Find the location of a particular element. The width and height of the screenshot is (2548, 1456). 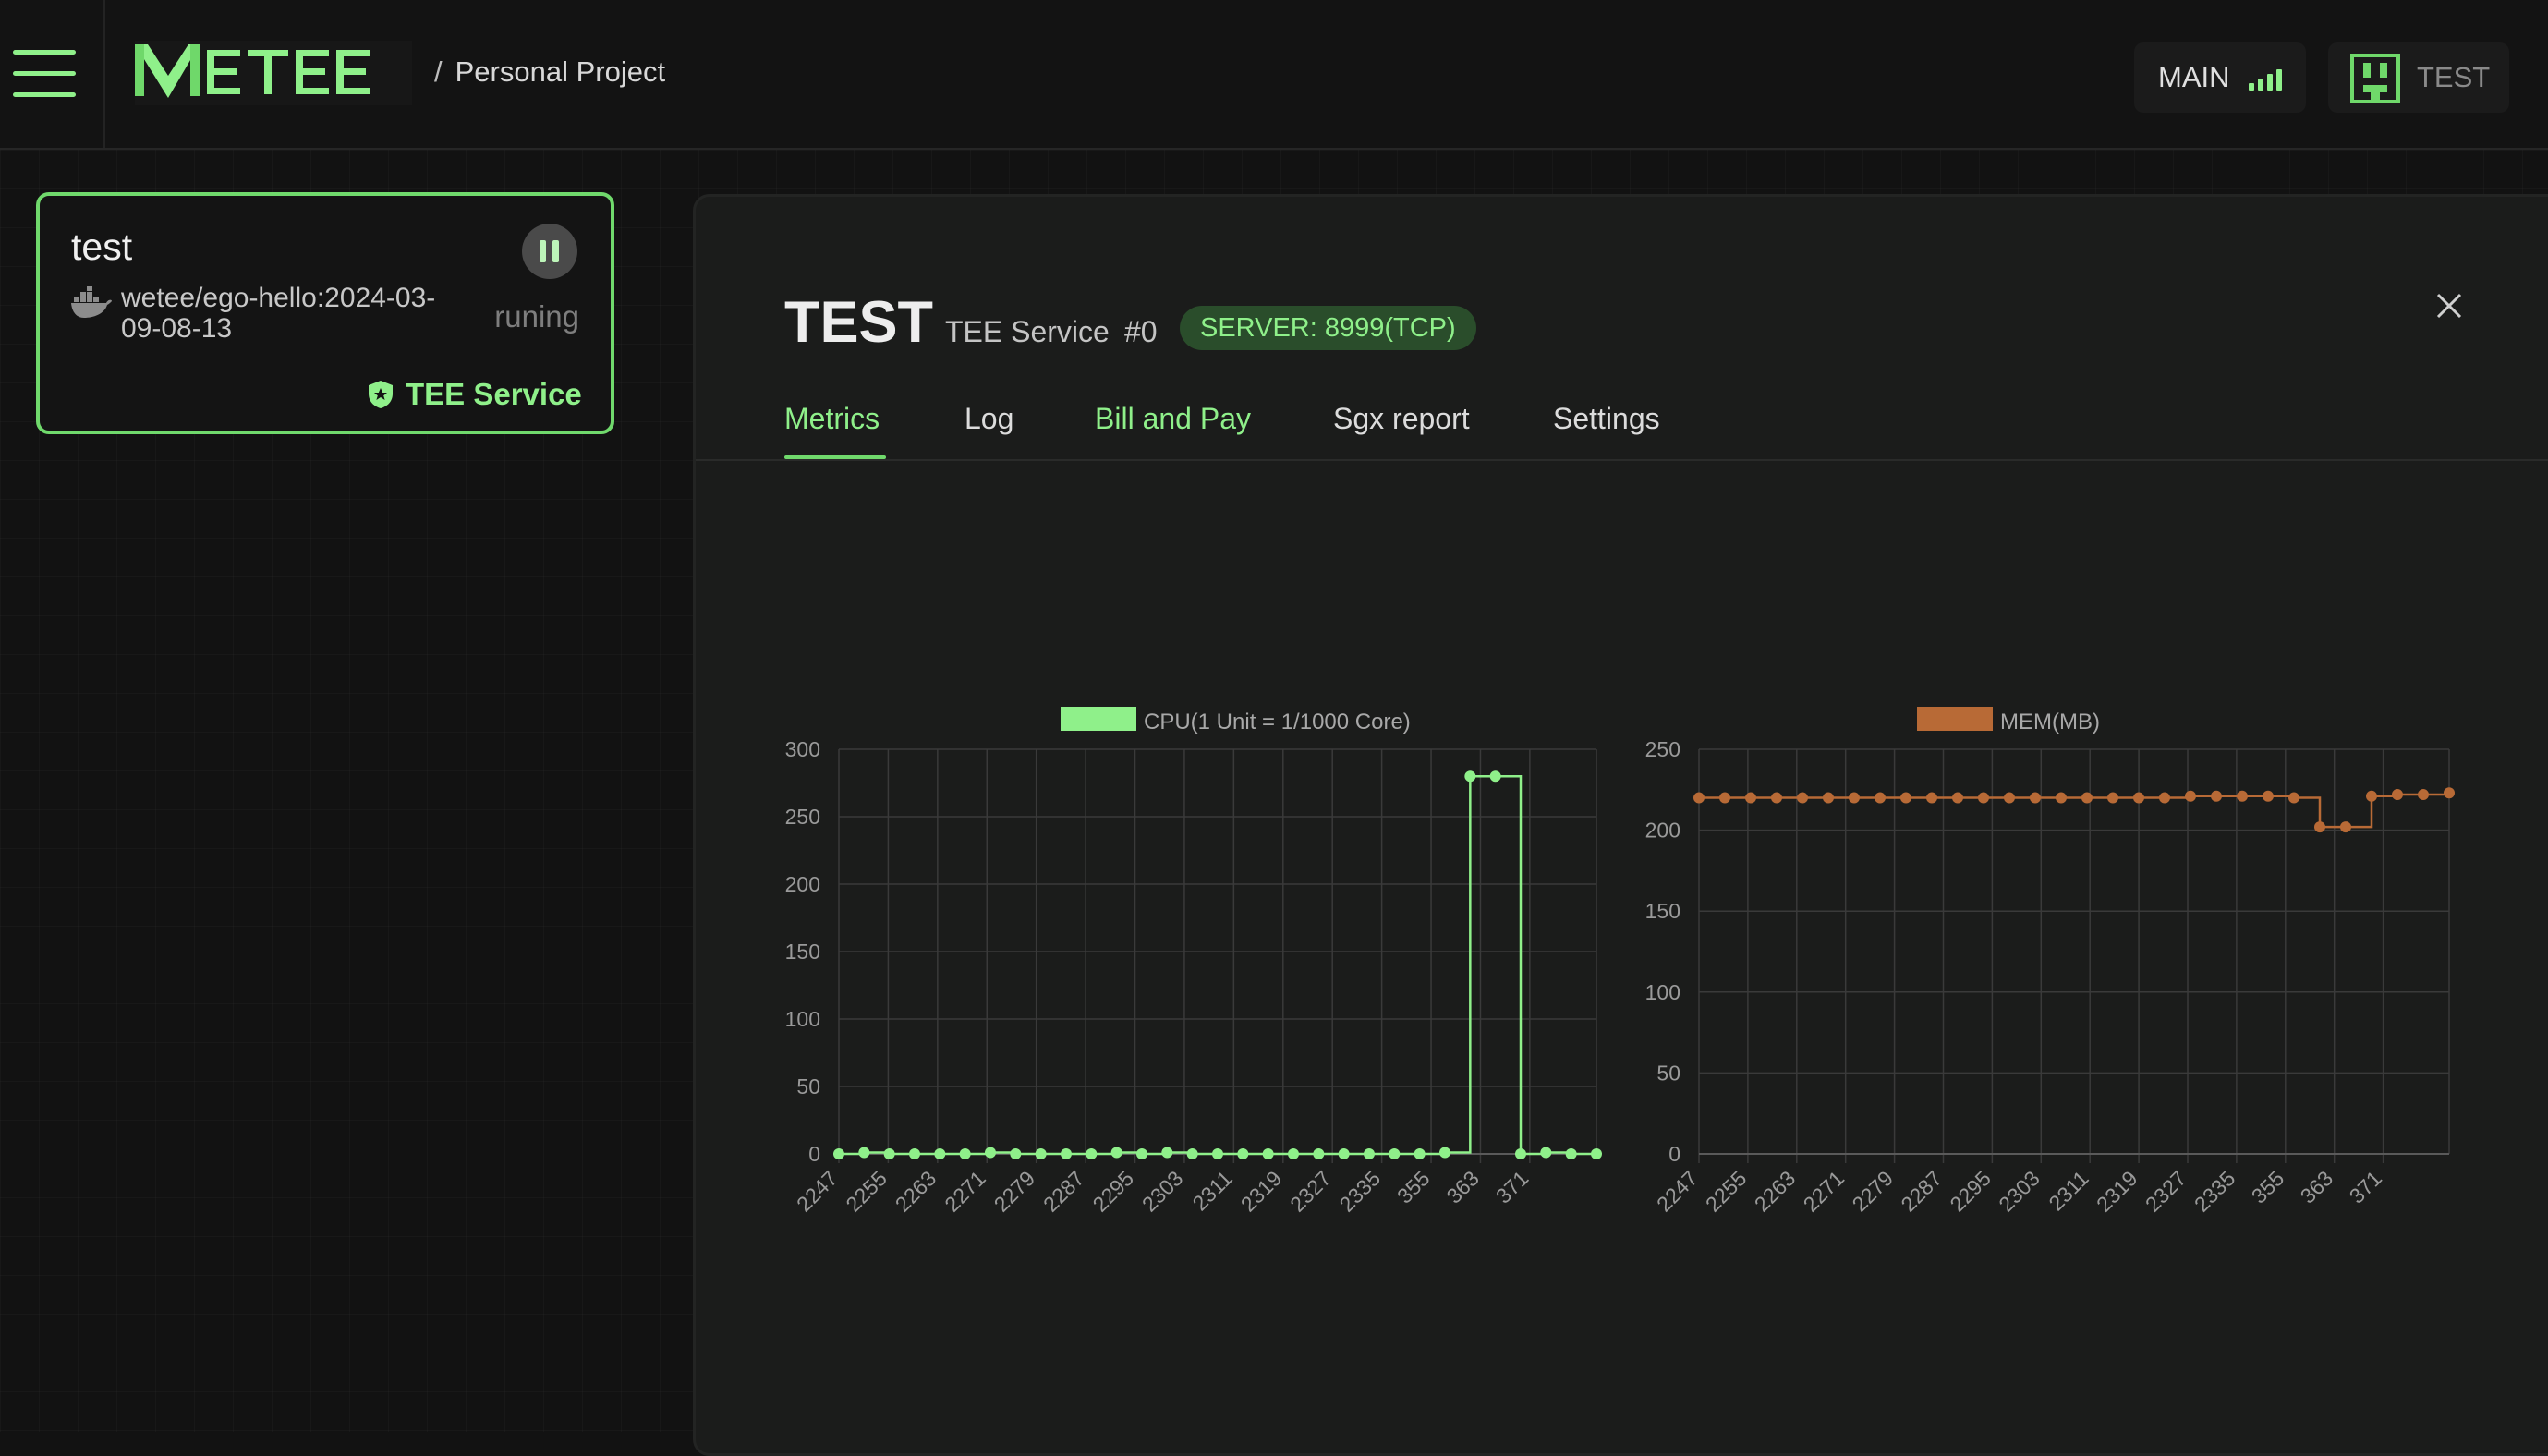

tab-bill-and-pay: Bill and Pay is located at coordinates (1173, 419).